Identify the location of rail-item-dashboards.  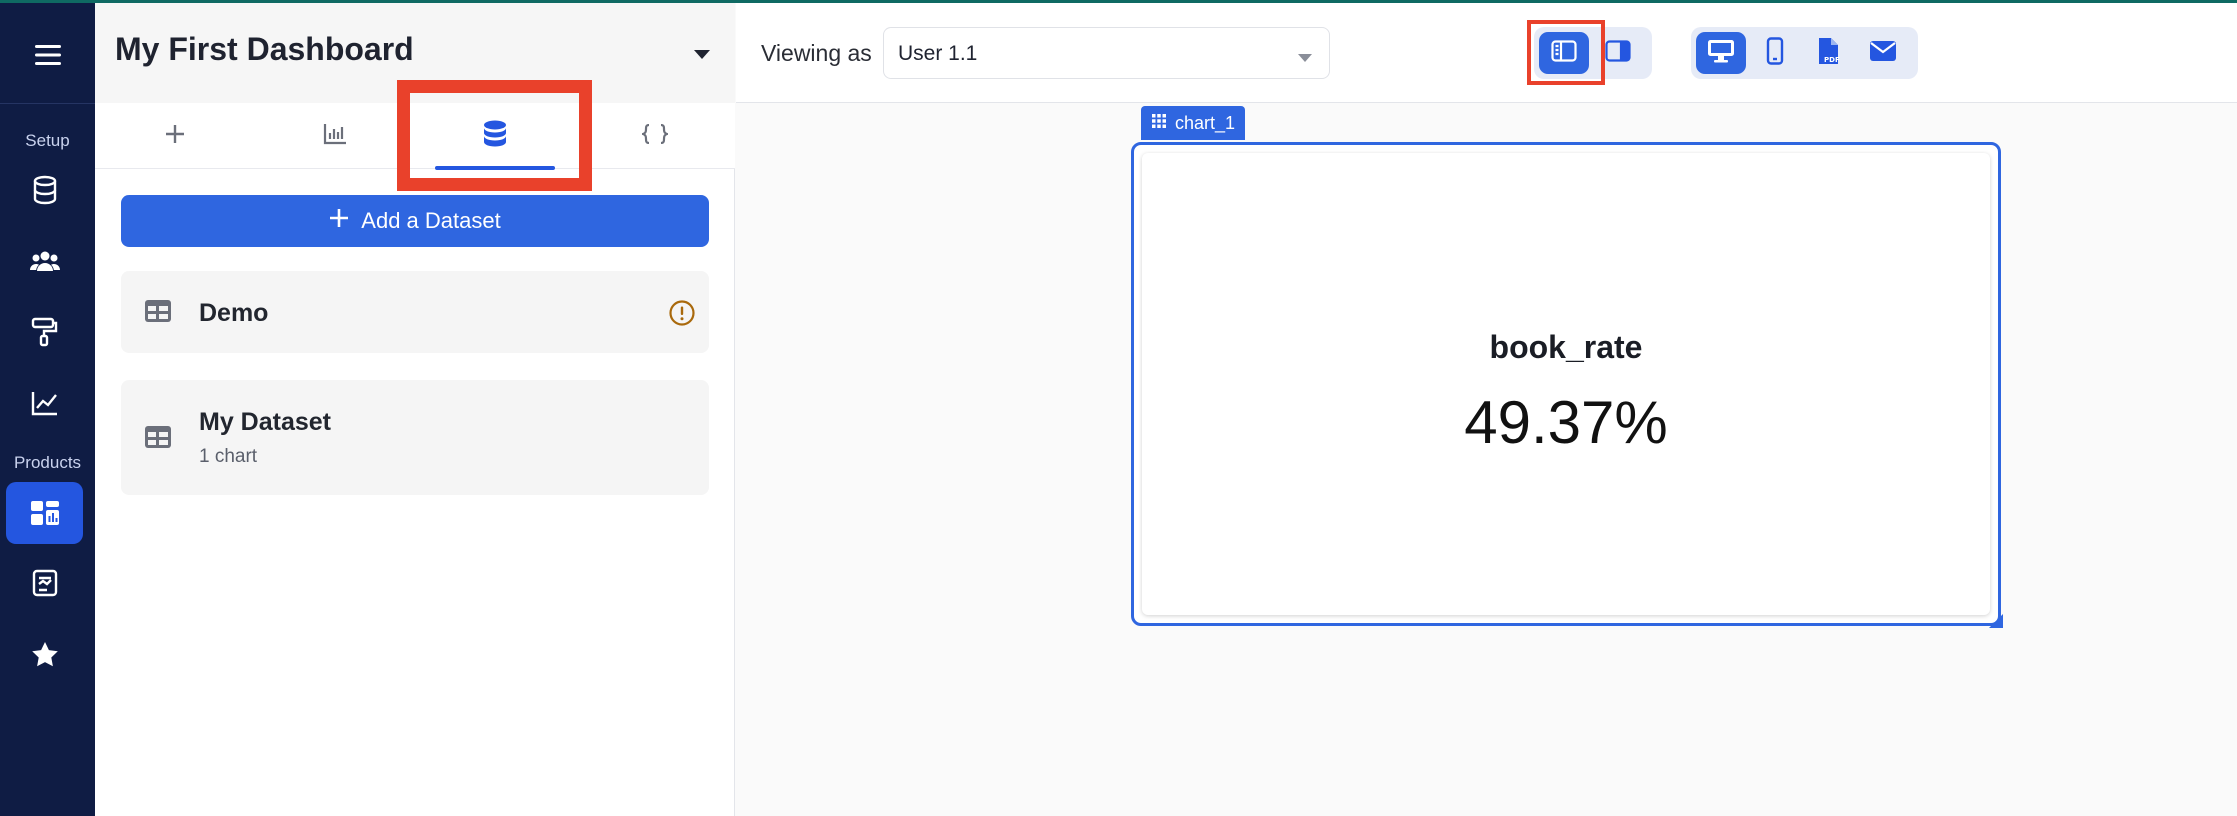
(44, 513).